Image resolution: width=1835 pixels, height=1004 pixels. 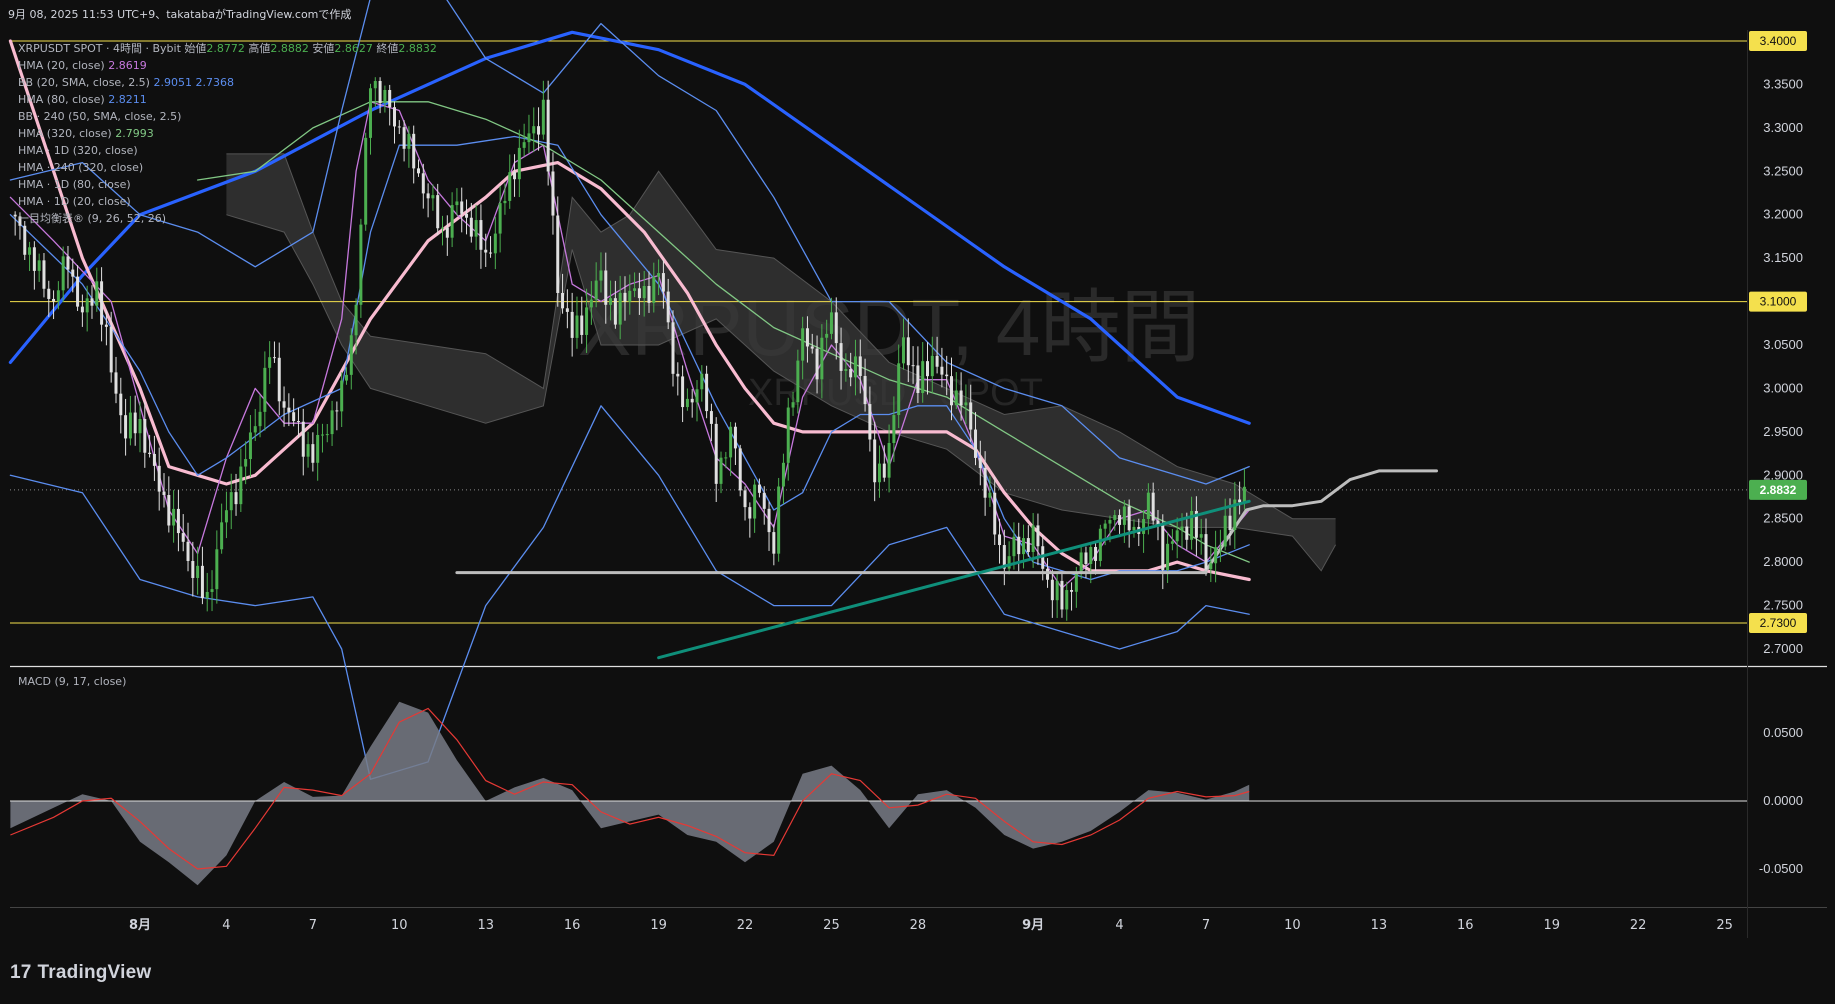 I want to click on legend-ichimoku-label: 一目均衡表® (9, 26, 52, 26), so click(x=92, y=218).